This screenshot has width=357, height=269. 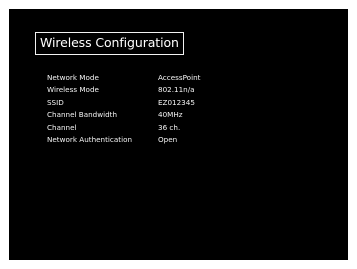 I want to click on setting-row-wireless-mode: Wireless Mode 802.11n/a, so click(x=177, y=90).